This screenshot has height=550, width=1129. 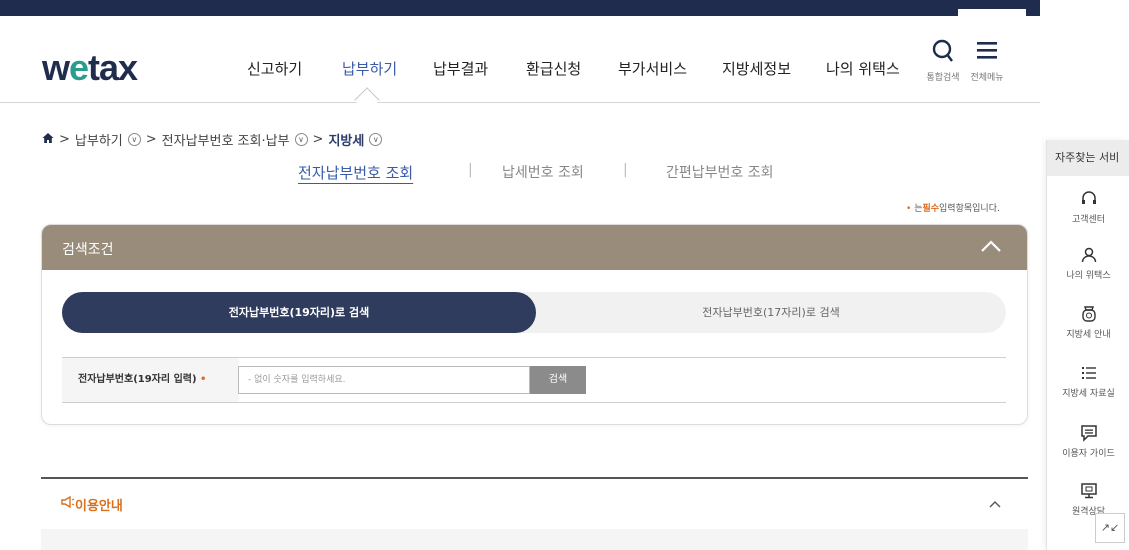 What do you see at coordinates (1088, 454) in the screenshot?
I see `quick-item-label: 이용자 가이드` at bounding box center [1088, 454].